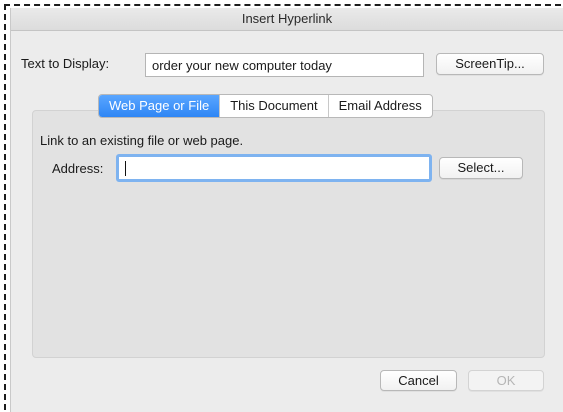 The image size is (563, 412). What do you see at coordinates (287, 19) in the screenshot?
I see `dialog-title: Insert Hyperlink` at bounding box center [287, 19].